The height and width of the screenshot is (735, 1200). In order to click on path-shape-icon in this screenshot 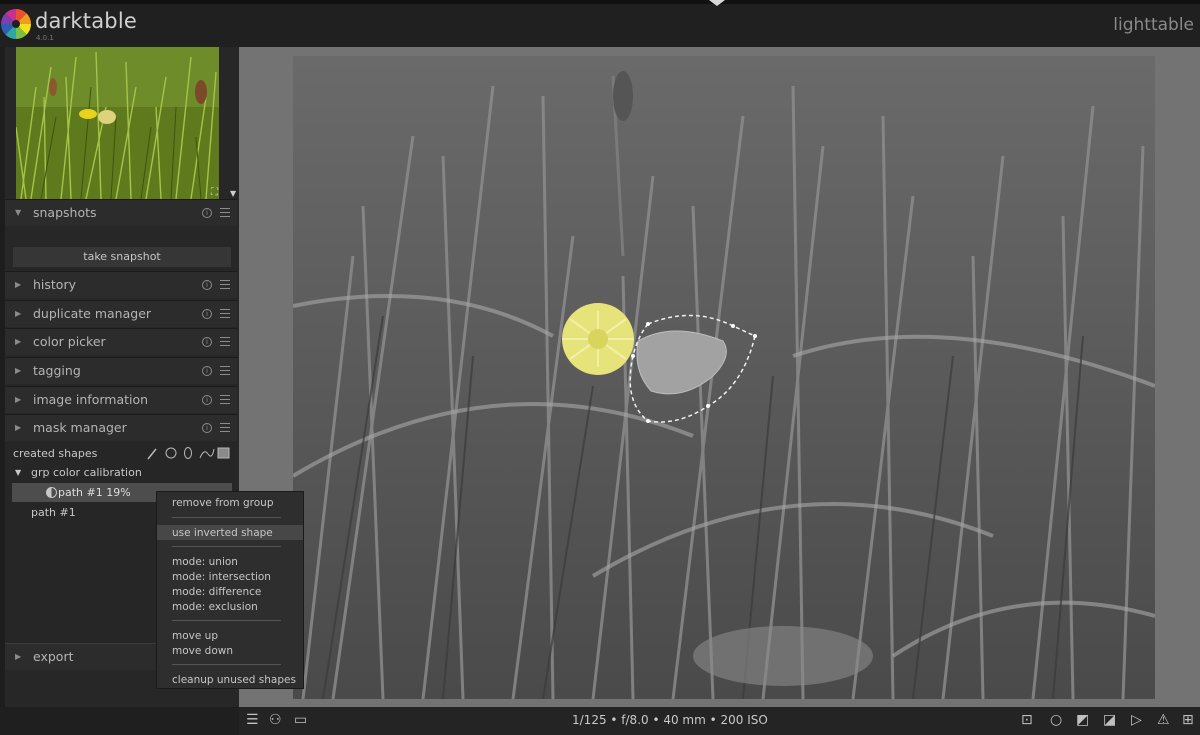, I will do `click(207, 453)`.